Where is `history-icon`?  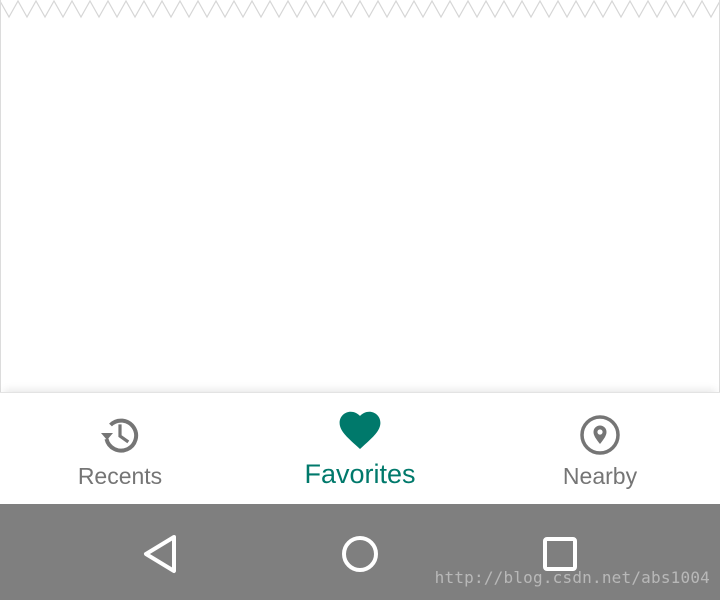
history-icon is located at coordinates (120, 435).